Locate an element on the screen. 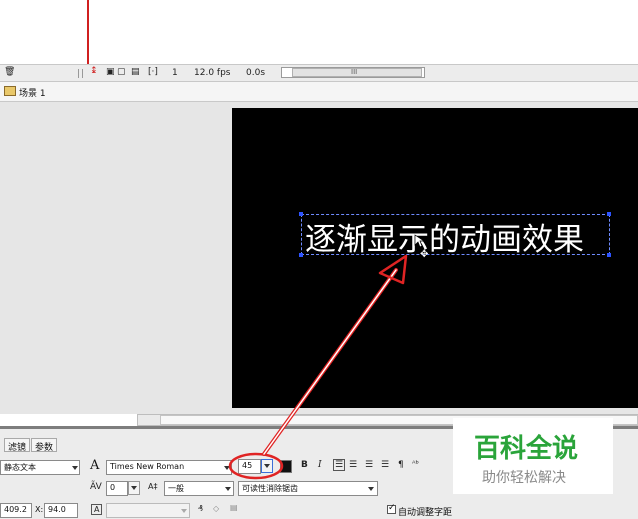  width-field: 409.2 is located at coordinates (16, 510).